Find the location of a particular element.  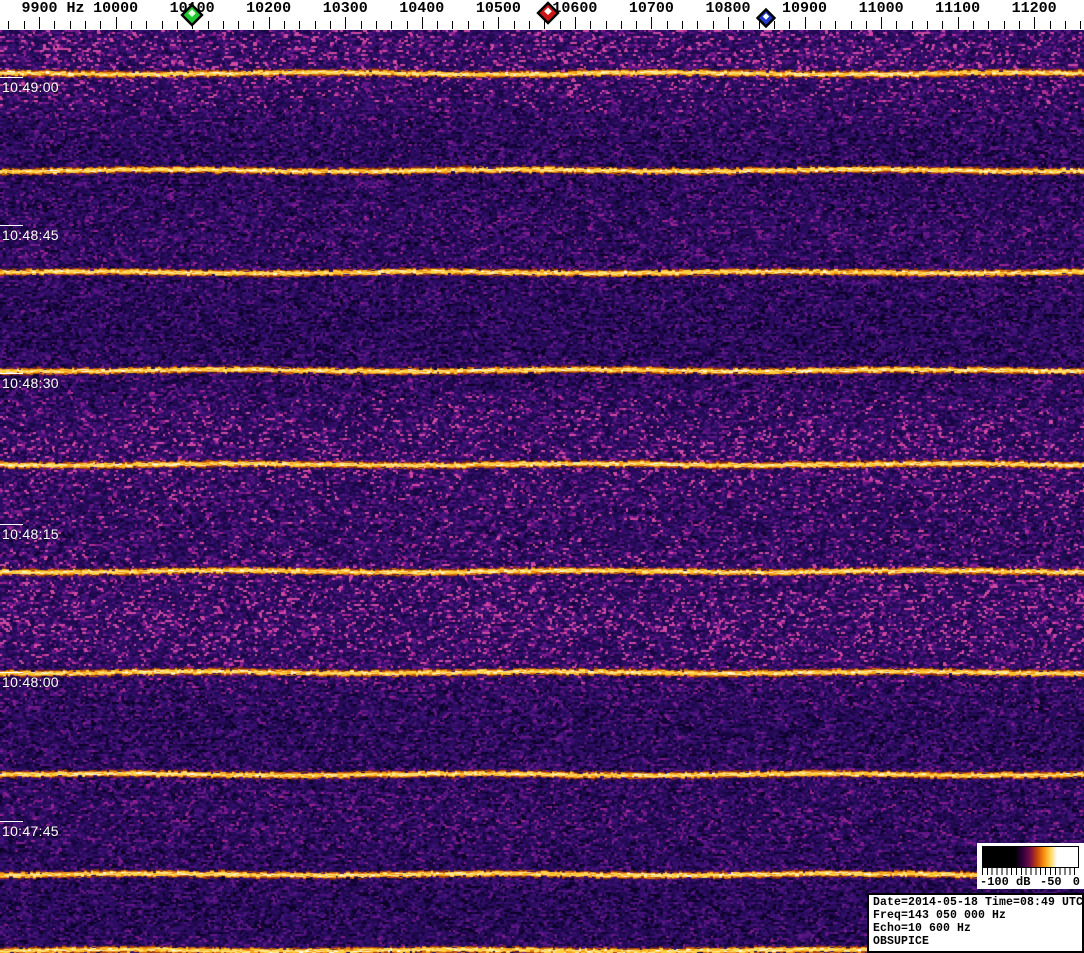

colorbar-tick-comb is located at coordinates (1030, 871).